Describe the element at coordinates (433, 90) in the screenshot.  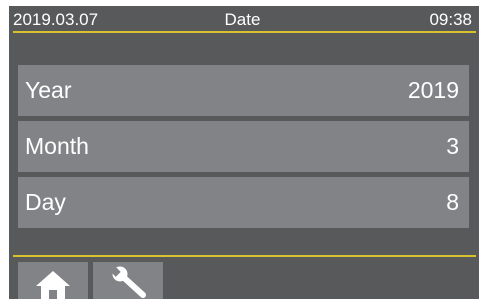
I see `year-value: 2019` at that location.